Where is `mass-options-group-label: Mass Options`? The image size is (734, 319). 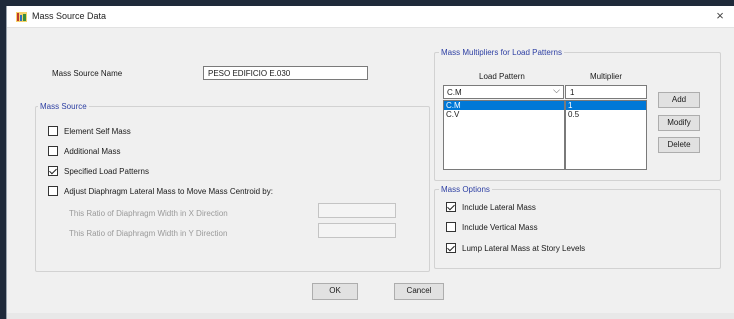
mass-options-group-label: Mass Options is located at coordinates (465, 189).